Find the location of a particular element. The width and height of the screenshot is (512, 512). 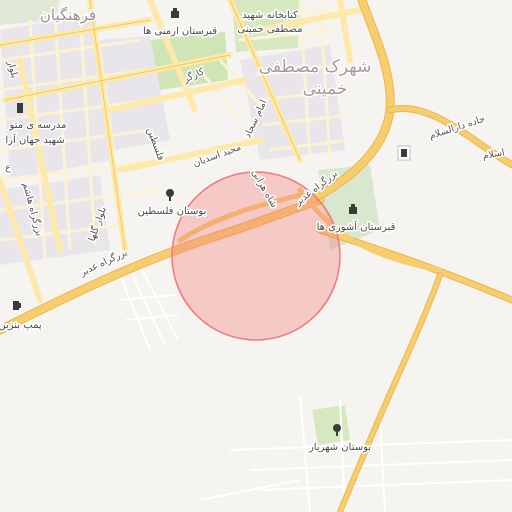

label-school-2: شهید جهان آرا is located at coordinates (34, 139).